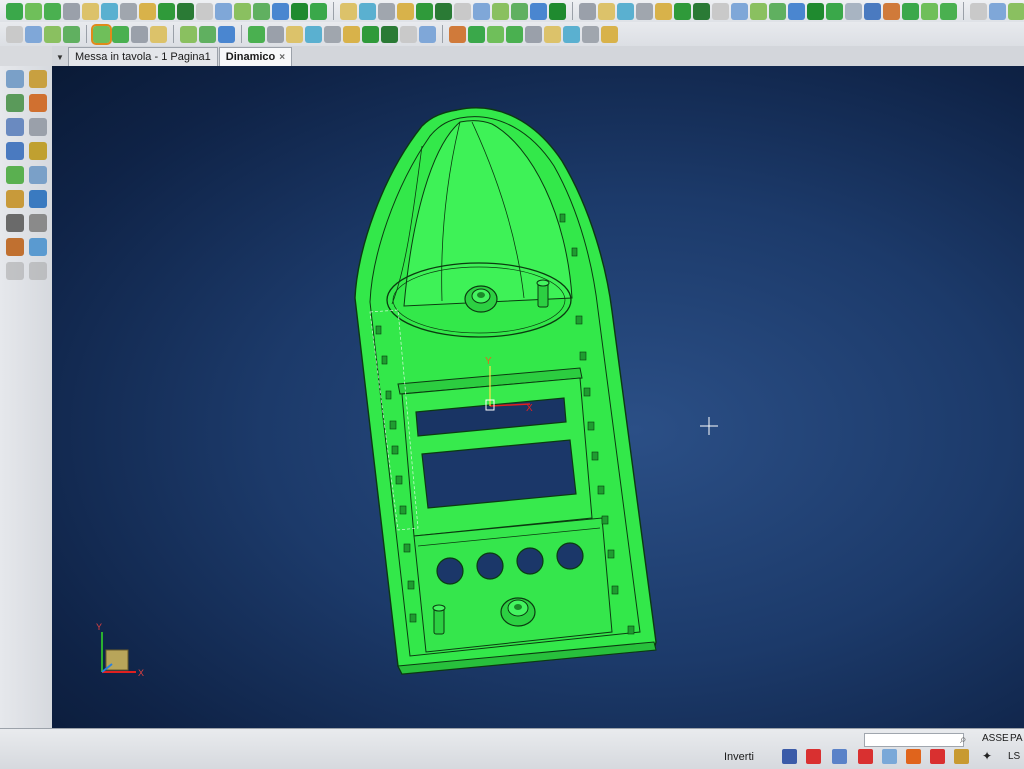  What do you see at coordinates (38, 271) in the screenshot?
I see `forward-arrow-icon` at bounding box center [38, 271].